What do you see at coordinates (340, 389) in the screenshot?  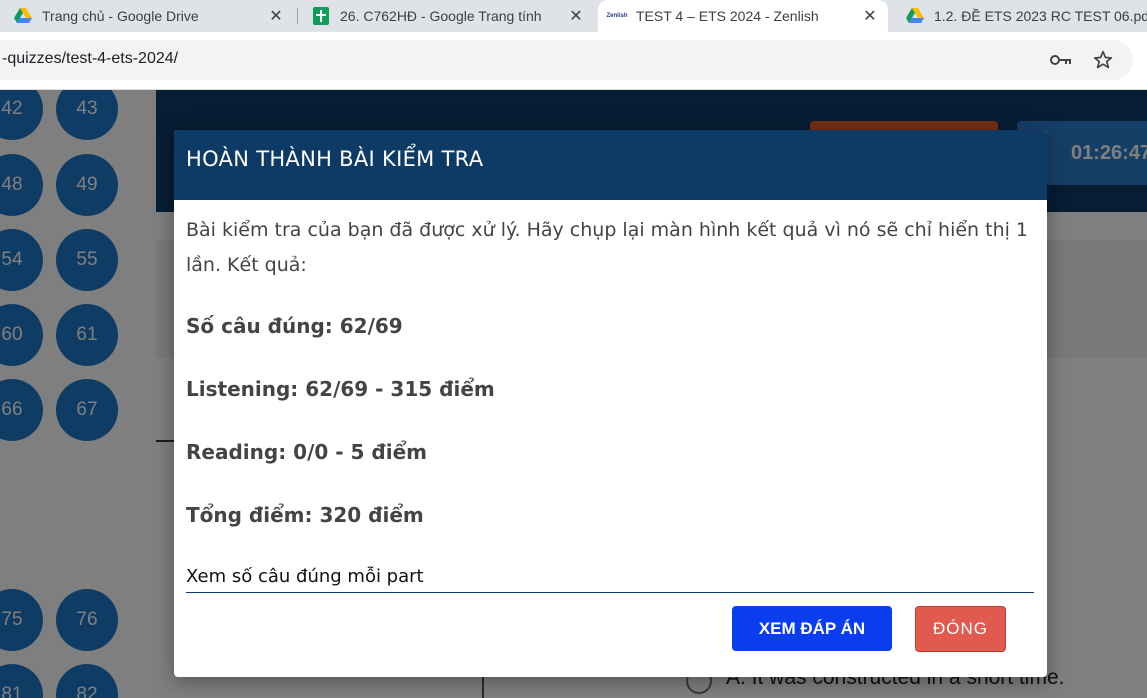 I see `listening-score: Listening: 62/69 - 315 điểm` at bounding box center [340, 389].